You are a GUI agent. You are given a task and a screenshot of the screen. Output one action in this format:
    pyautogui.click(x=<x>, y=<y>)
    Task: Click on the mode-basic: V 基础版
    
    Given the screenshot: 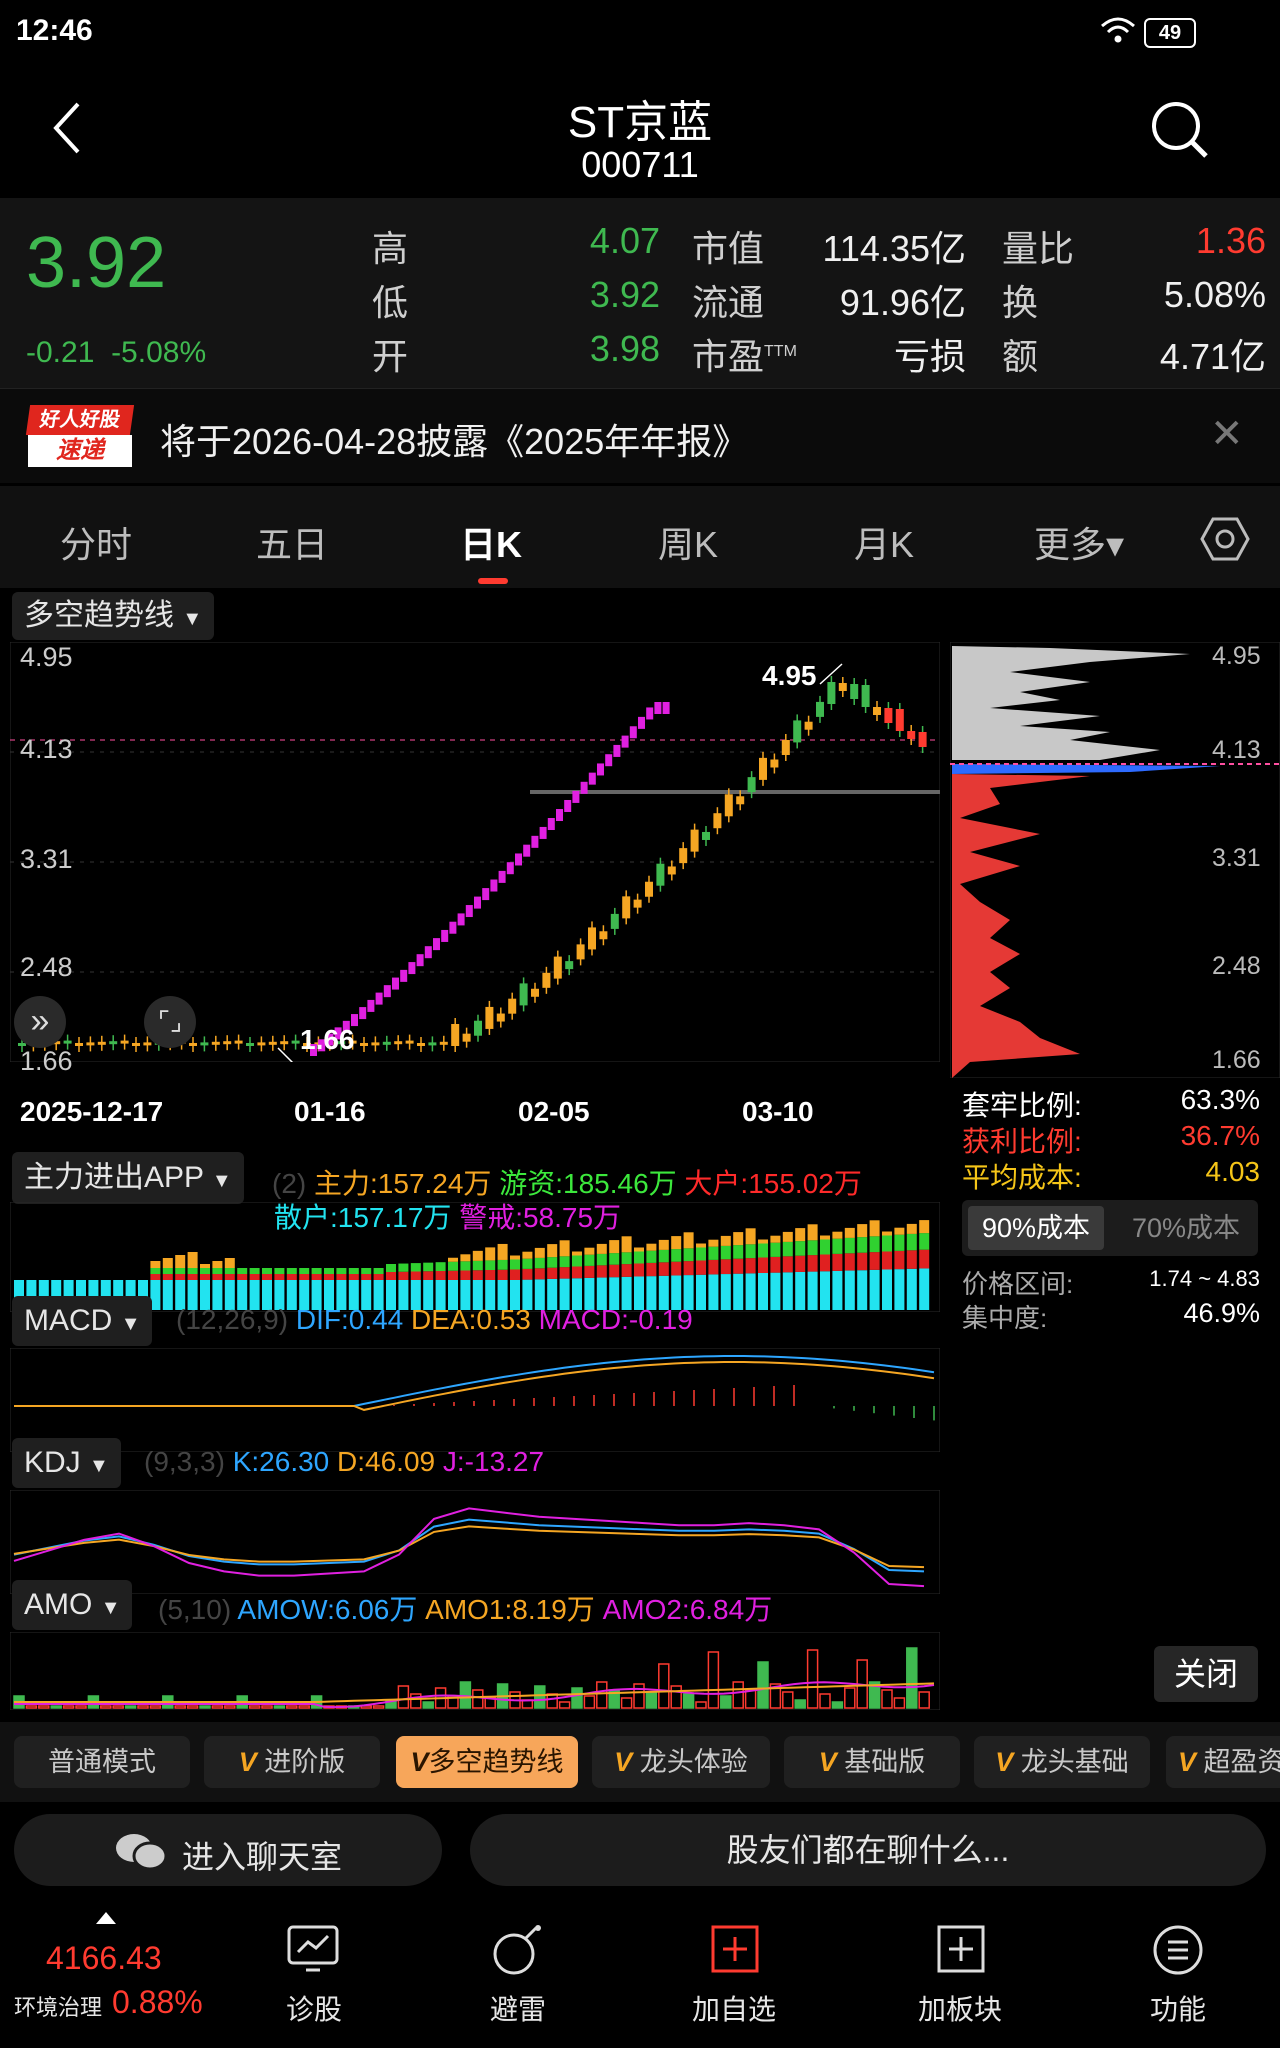 What is the action you would take?
    pyautogui.click(x=872, y=1762)
    